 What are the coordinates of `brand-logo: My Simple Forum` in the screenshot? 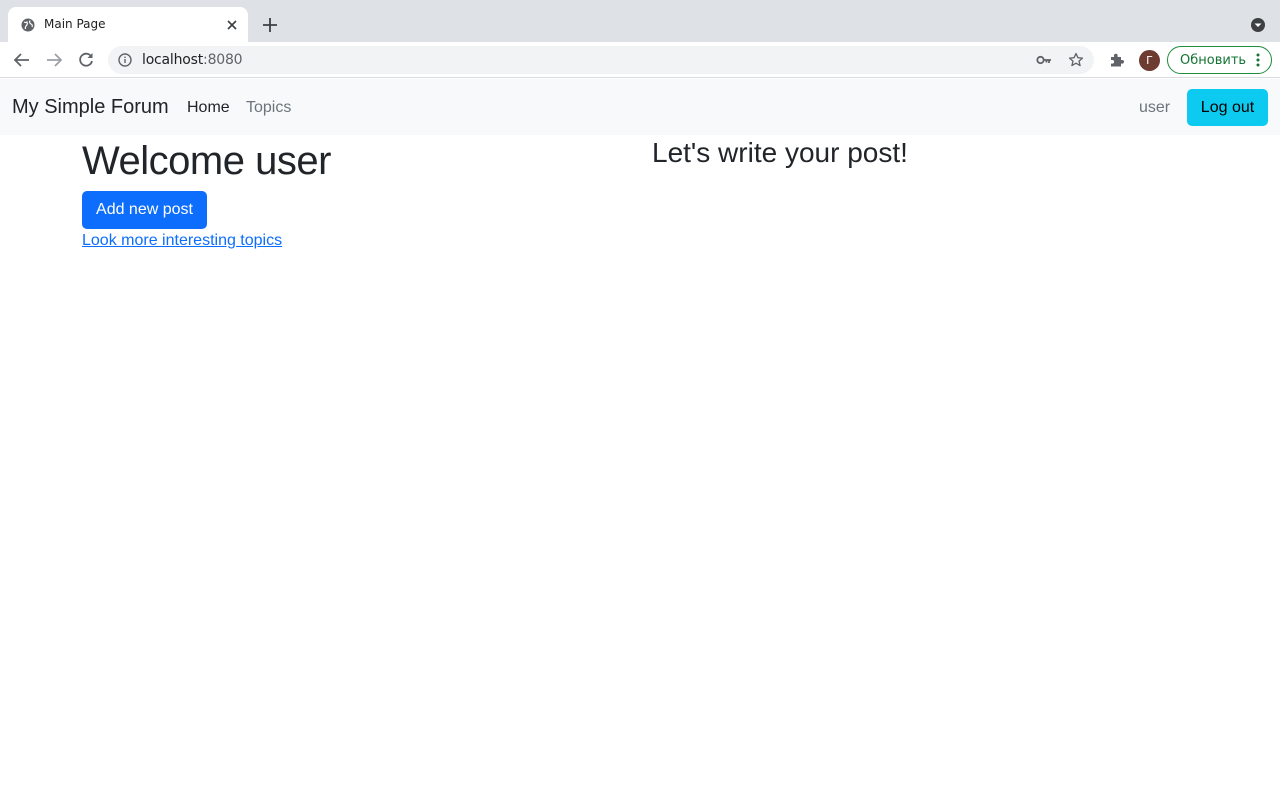 It's located at (90, 107).